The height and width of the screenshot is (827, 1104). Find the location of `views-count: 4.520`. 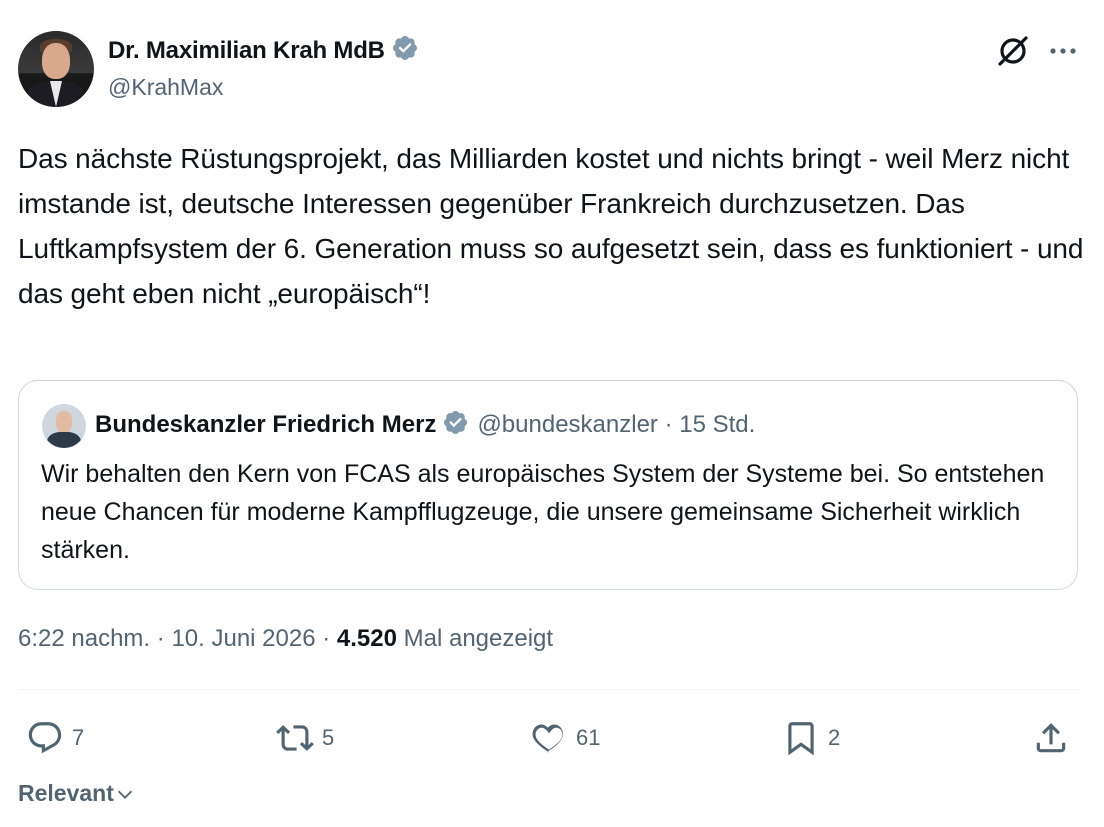

views-count: 4.520 is located at coordinates (366, 638).